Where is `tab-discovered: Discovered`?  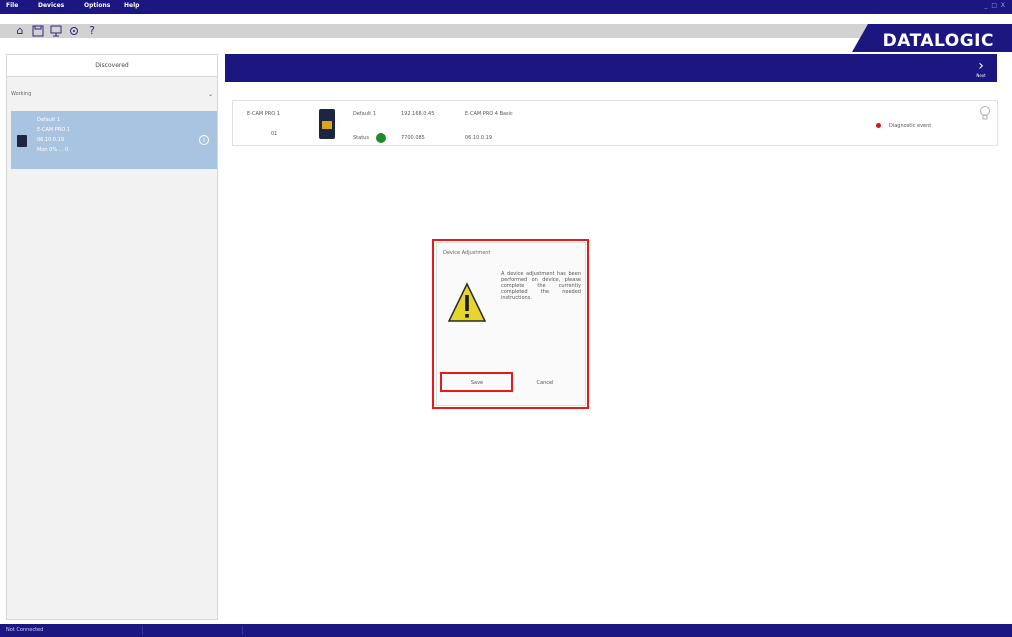
tab-discovered: Discovered is located at coordinates (112, 66).